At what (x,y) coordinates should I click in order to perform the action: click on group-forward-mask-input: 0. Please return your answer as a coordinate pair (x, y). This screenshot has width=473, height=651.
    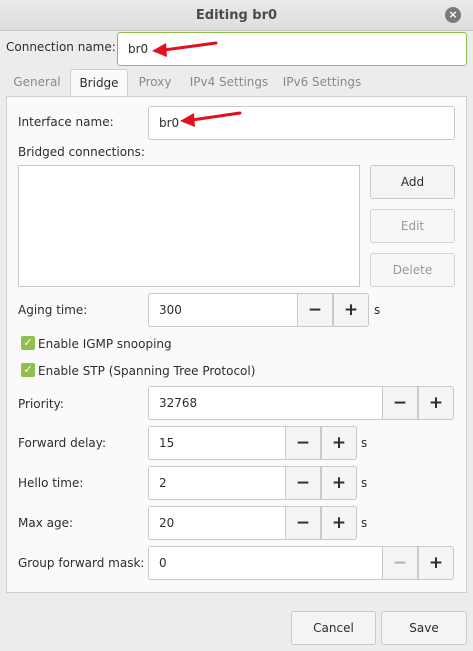
    Looking at the image, I should click on (265, 563).